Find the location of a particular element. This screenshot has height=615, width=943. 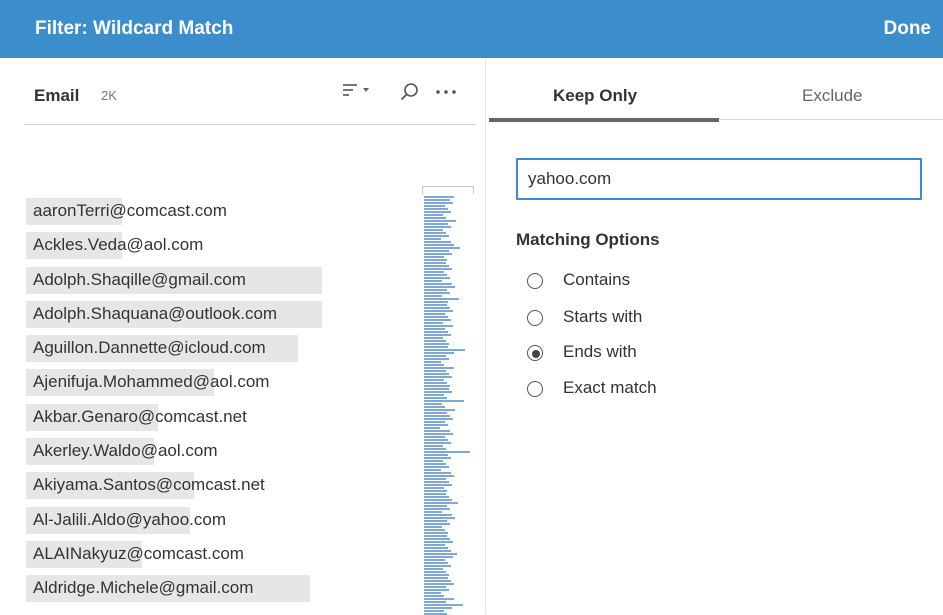

list-item: Adolph.Shaqille@gmail.com is located at coordinates (226, 279).